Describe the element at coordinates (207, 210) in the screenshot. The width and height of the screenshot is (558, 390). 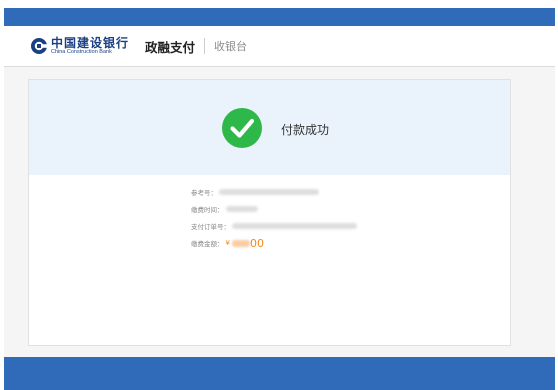
I see `pay-time-label: 缴费时间：` at that location.